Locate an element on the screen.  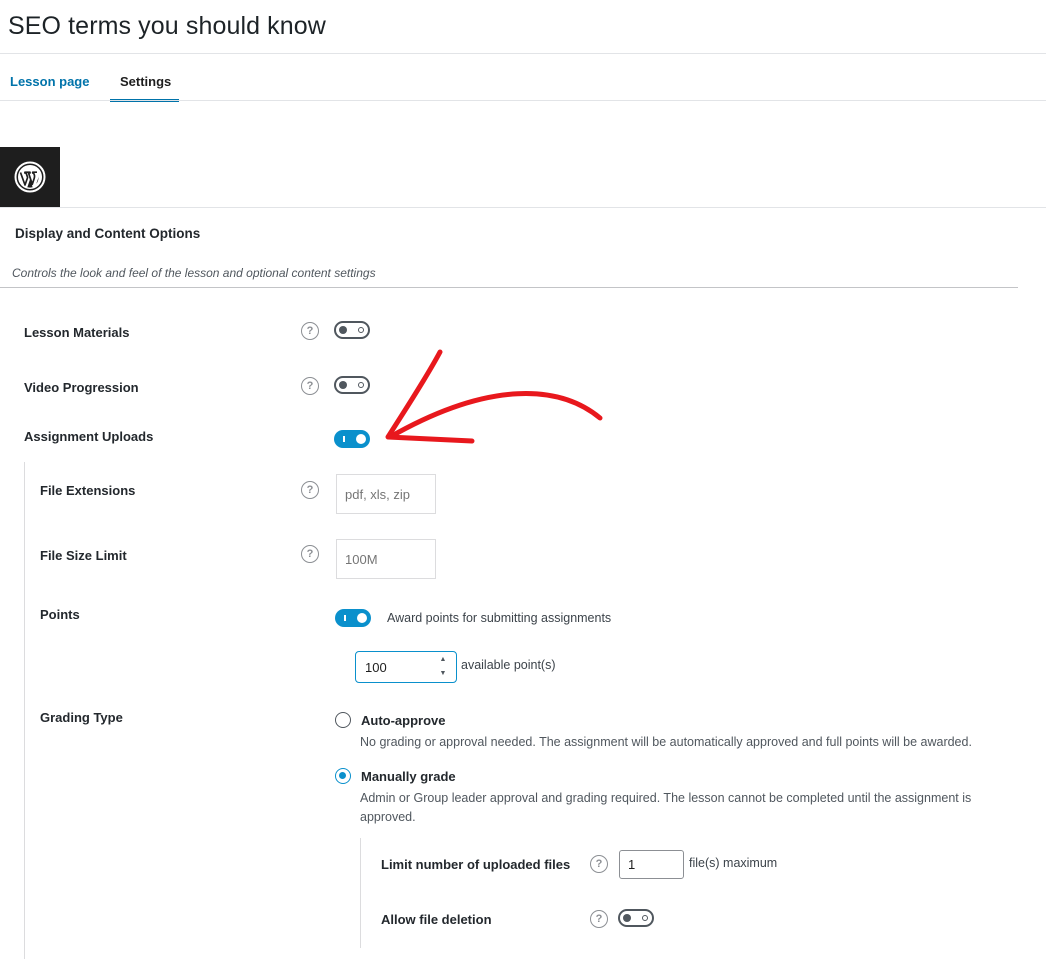
limit-uploaded-files-label: Limit number of uploaded files is located at coordinates (476, 864).